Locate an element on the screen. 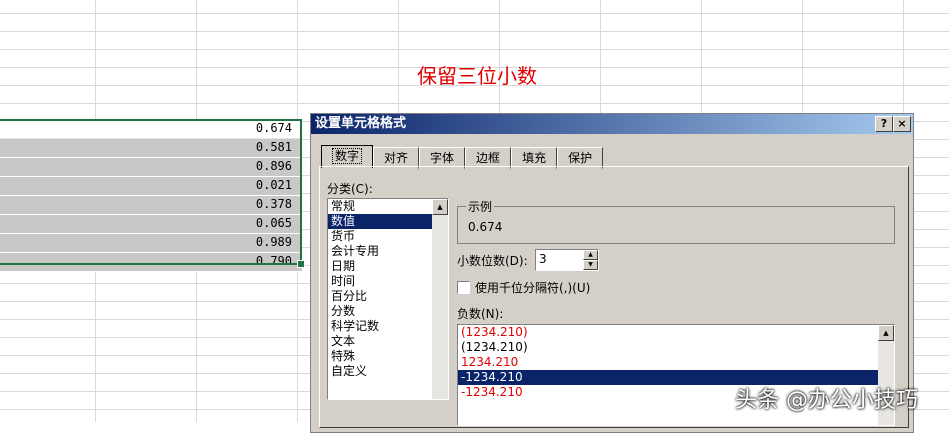  spin-up-icon: ▲ is located at coordinates (590, 255).